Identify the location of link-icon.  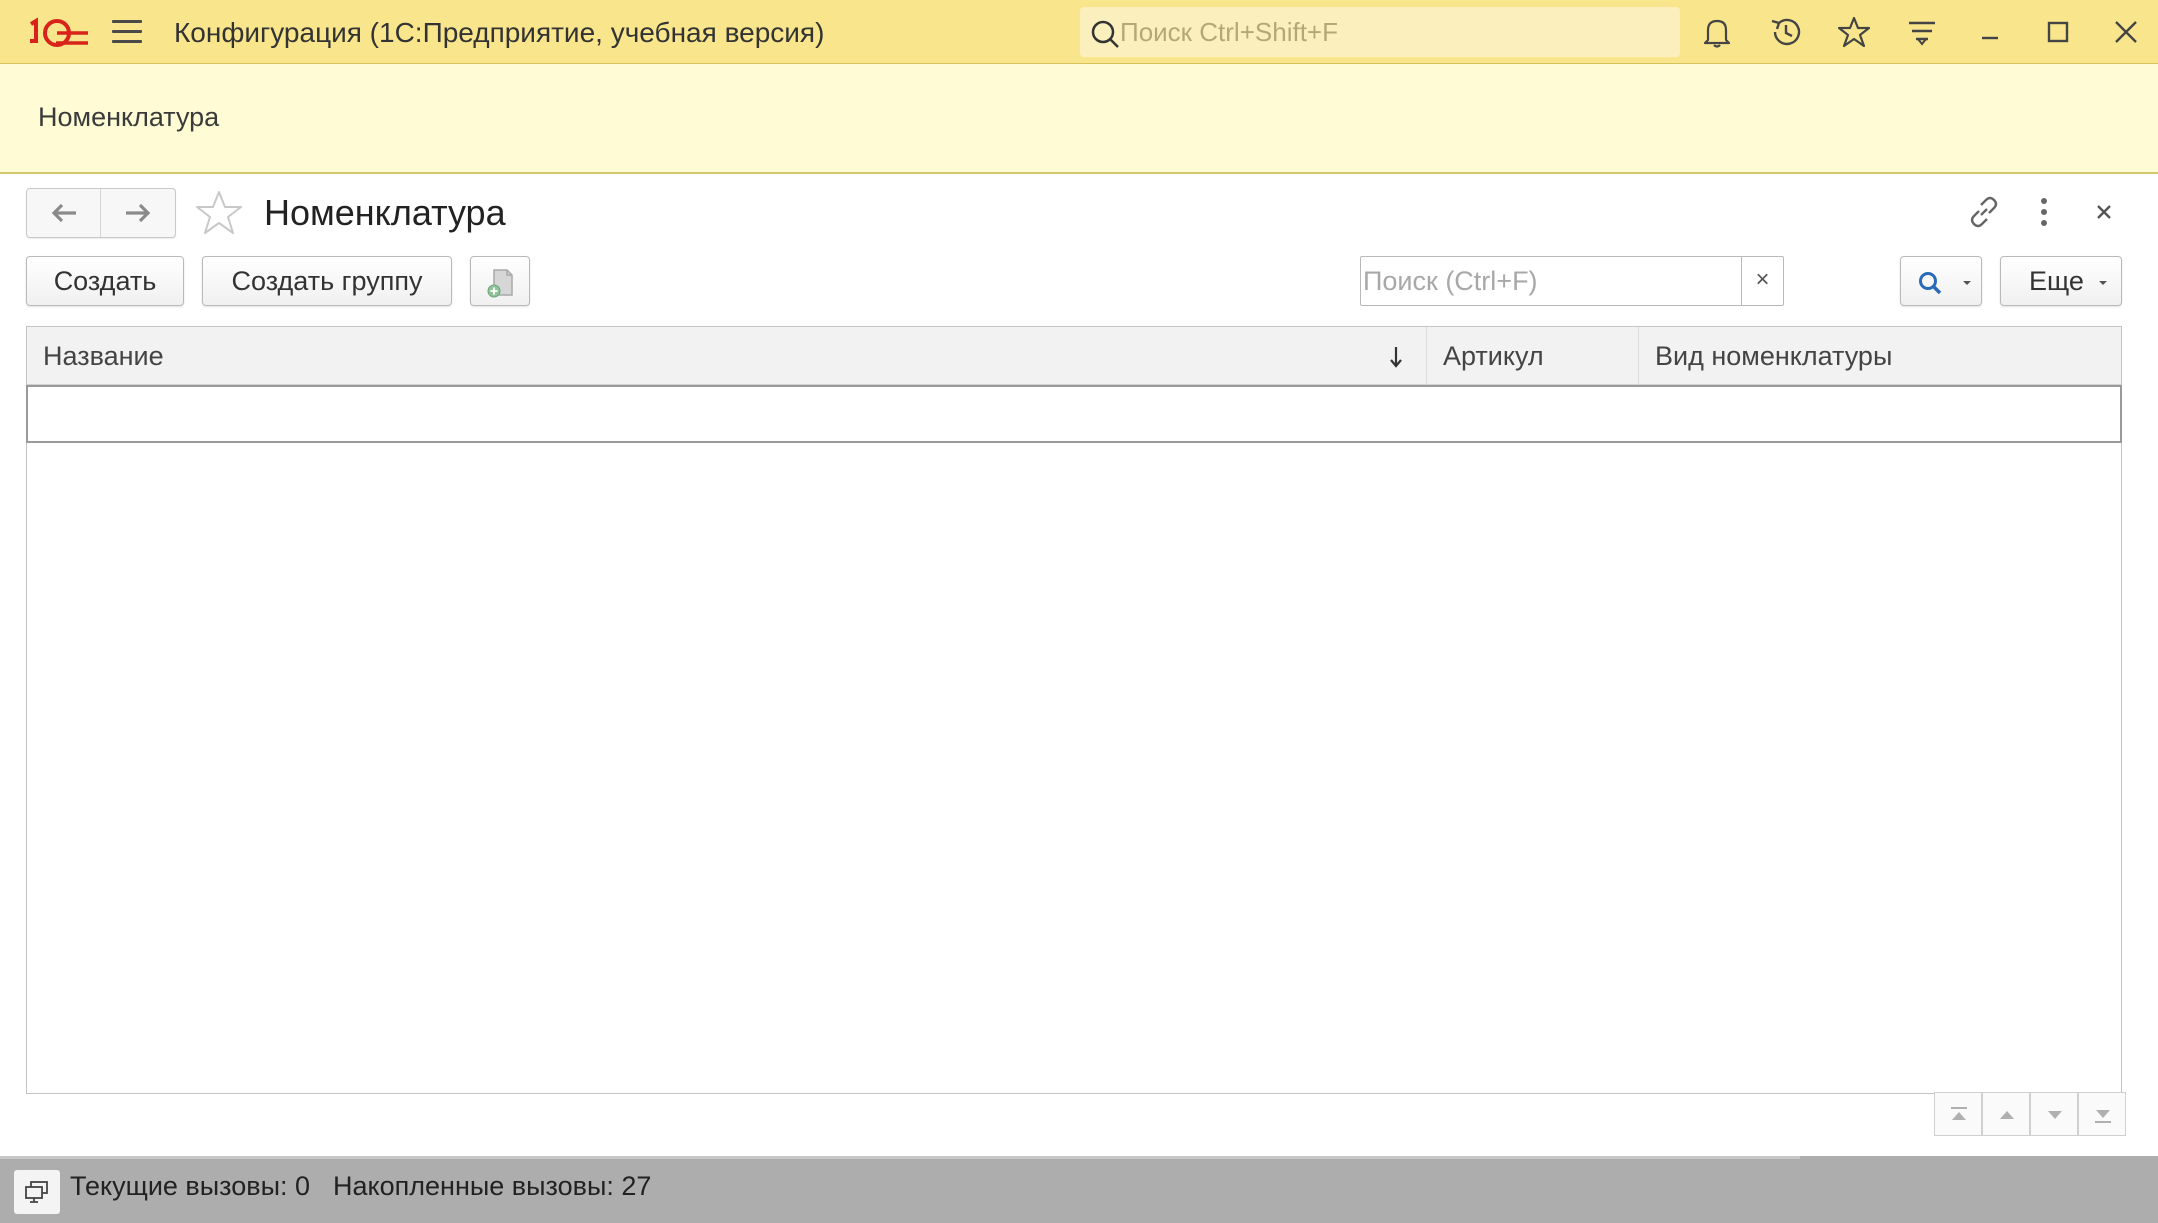
(1984, 212).